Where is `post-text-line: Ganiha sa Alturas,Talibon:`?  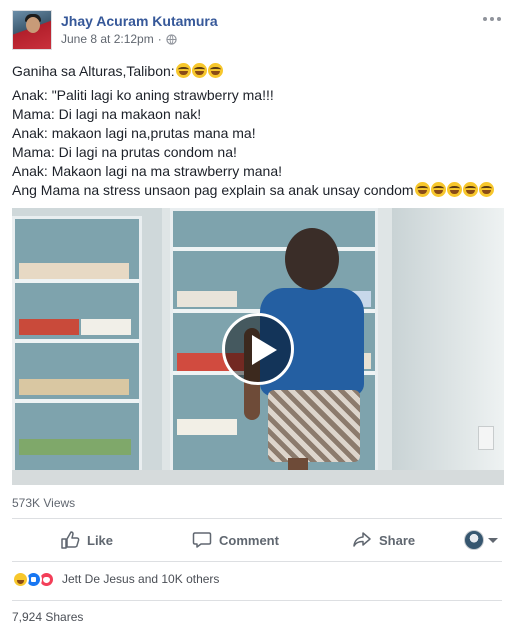 post-text-line: Ganiha sa Alturas,Talibon: is located at coordinates (260, 71).